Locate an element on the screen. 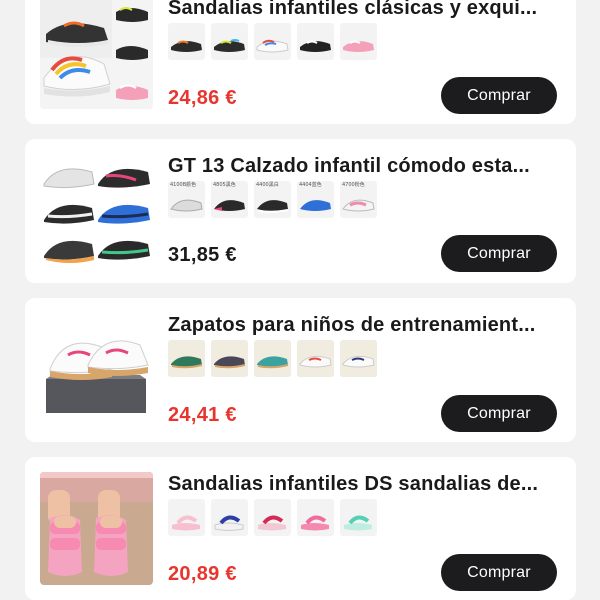  white-navy-trainer-icon is located at coordinates (358, 358).